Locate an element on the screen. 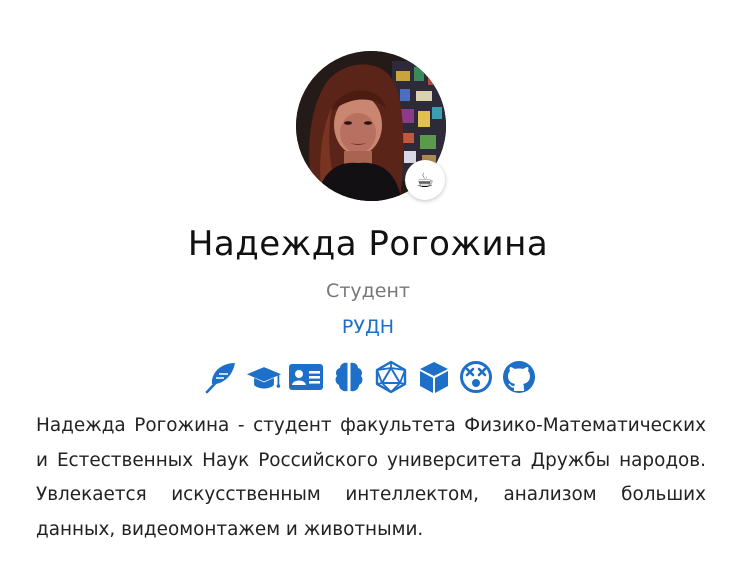  dizzy-face-icon is located at coordinates (476, 377).